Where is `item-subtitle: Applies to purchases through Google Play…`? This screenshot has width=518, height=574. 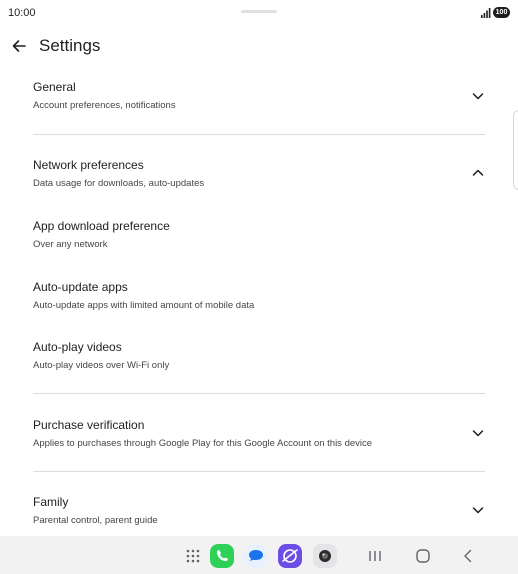 item-subtitle: Applies to purchases through Google Play… is located at coordinates (203, 443).